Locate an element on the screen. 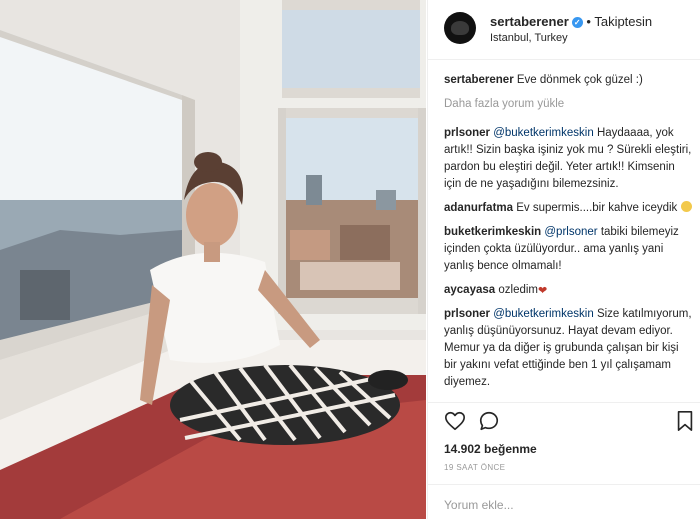 The height and width of the screenshot is (519, 700). comment-mention: @prlsoner is located at coordinates (570, 232).